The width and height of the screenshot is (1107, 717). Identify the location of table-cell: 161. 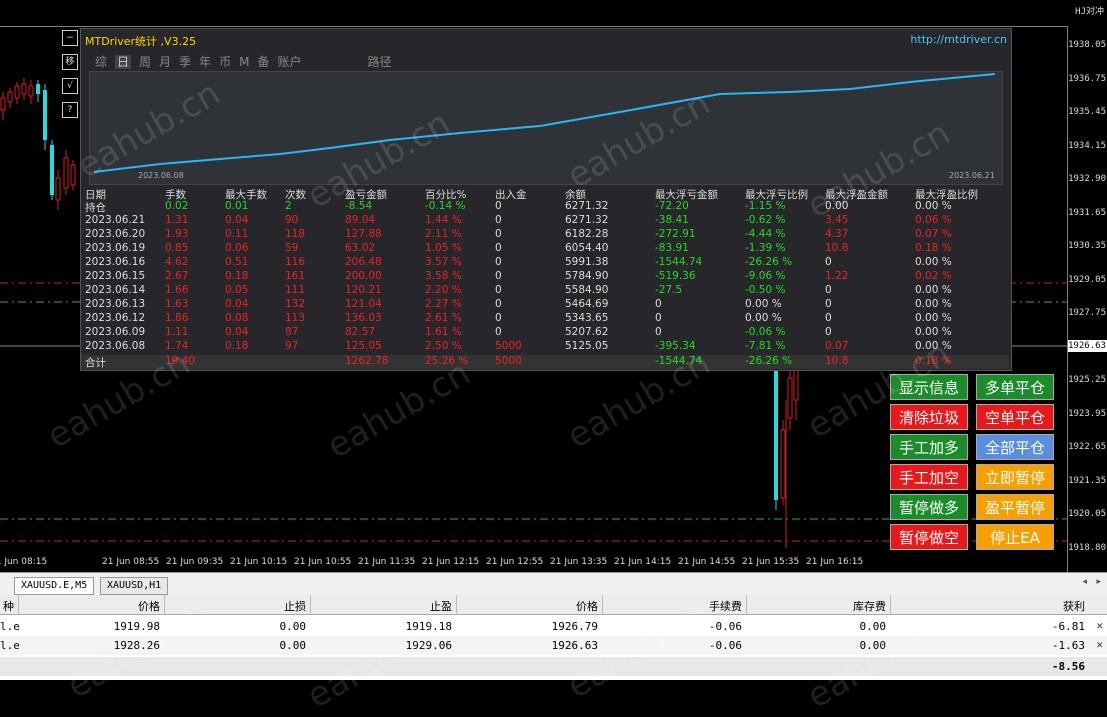
(295, 276).